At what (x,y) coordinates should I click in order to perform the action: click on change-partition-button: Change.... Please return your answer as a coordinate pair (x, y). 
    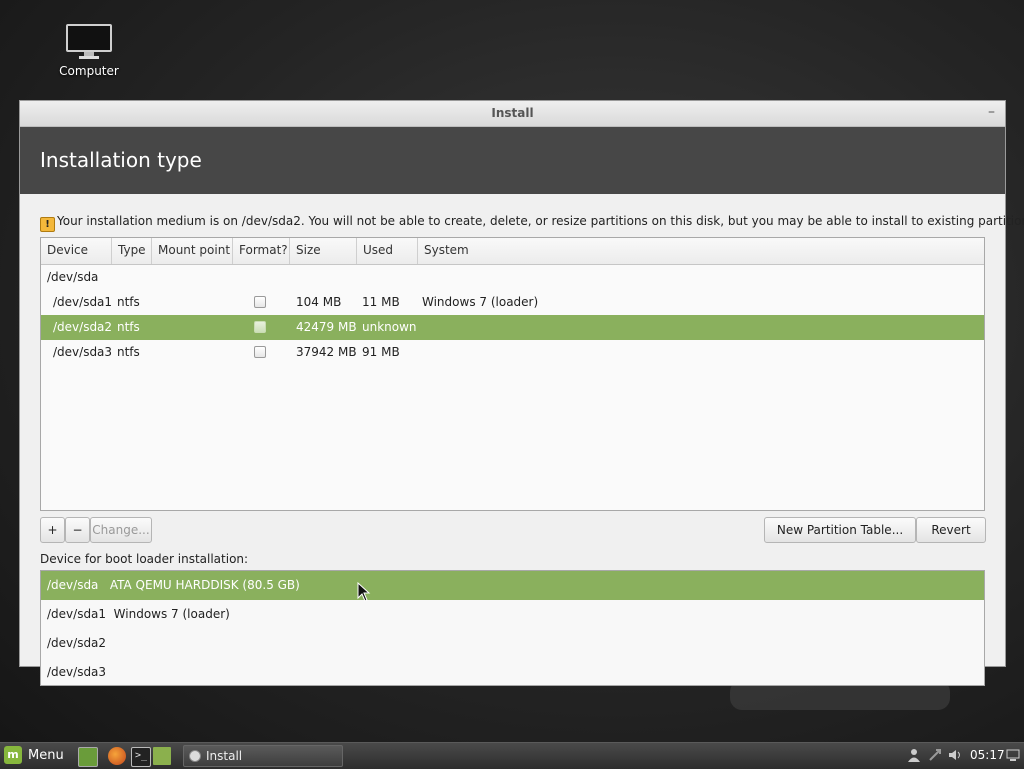
    Looking at the image, I should click on (121, 530).